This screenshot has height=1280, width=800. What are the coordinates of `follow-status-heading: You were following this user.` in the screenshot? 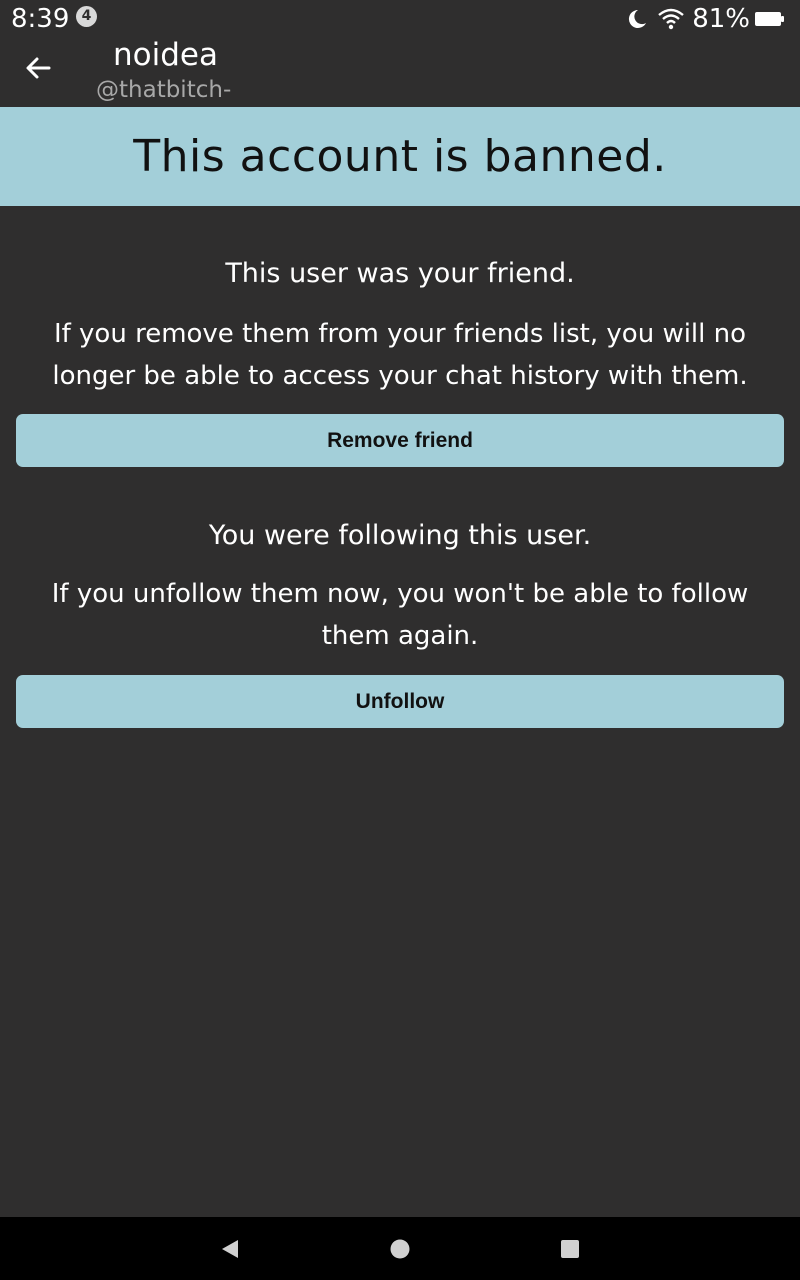 It's located at (400, 535).